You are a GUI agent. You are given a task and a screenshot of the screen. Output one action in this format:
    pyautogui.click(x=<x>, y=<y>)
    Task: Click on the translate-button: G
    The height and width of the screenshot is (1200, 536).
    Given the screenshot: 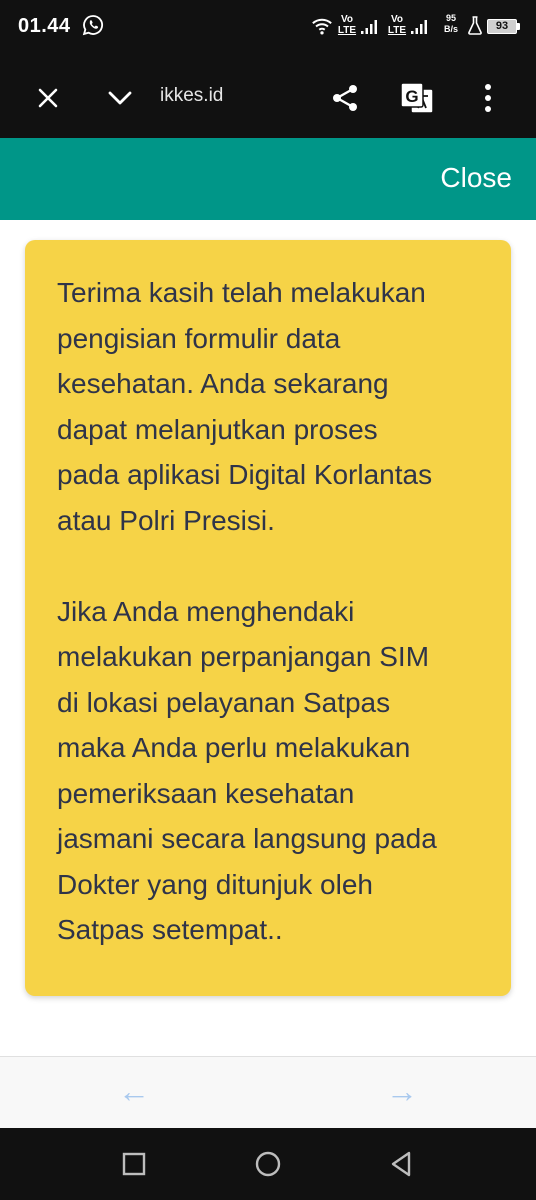 What is the action you would take?
    pyautogui.click(x=417, y=98)
    